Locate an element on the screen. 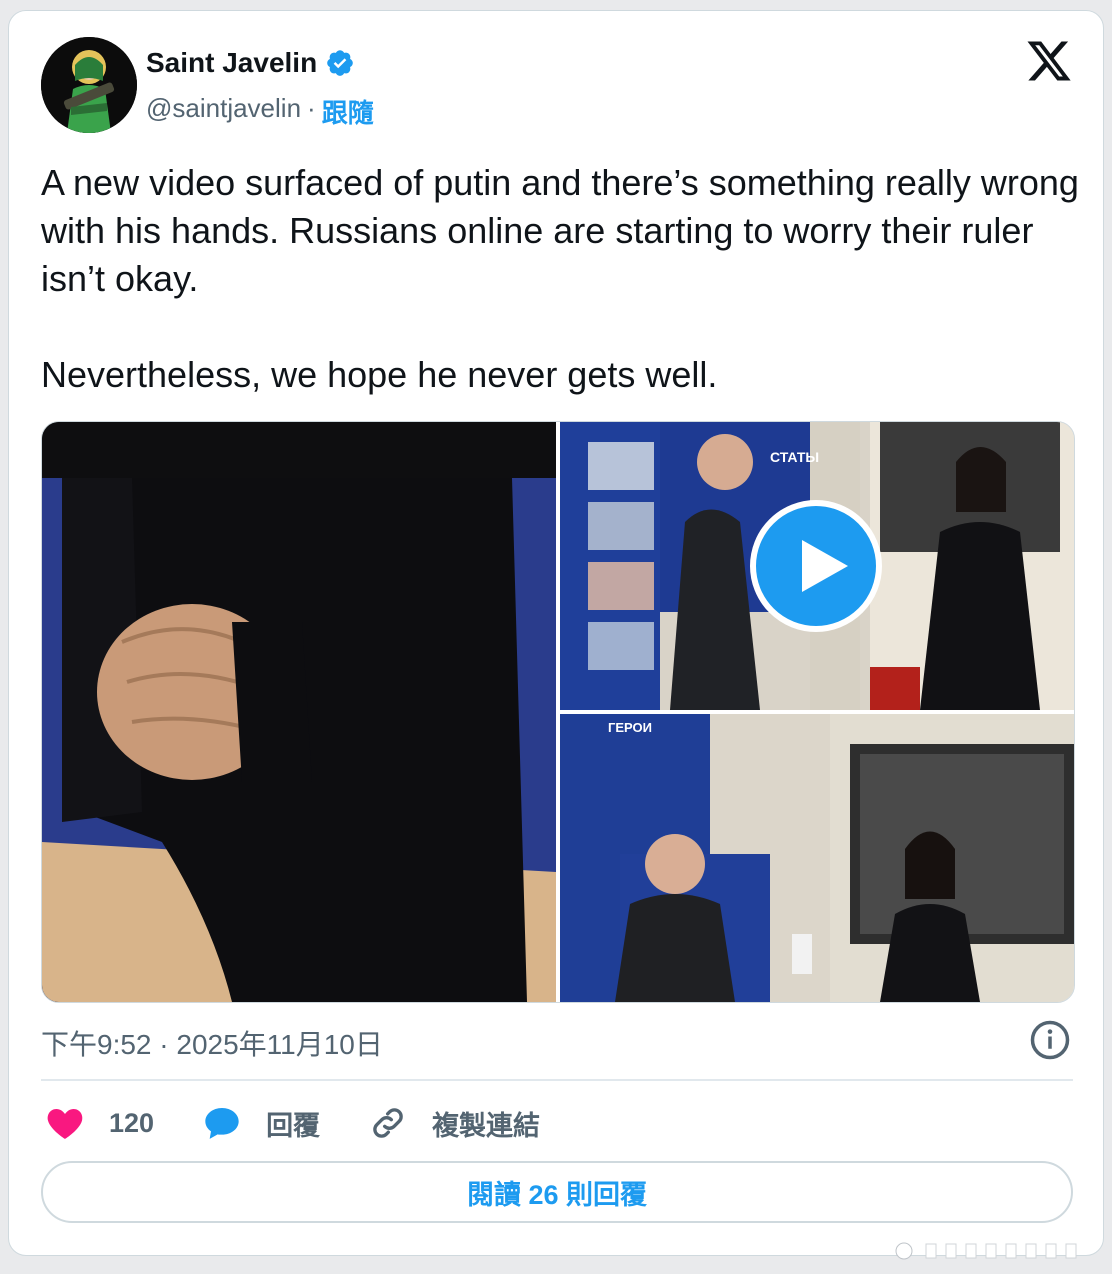 This screenshot has height=1274, width=1112. author-avatar is located at coordinates (89, 85).